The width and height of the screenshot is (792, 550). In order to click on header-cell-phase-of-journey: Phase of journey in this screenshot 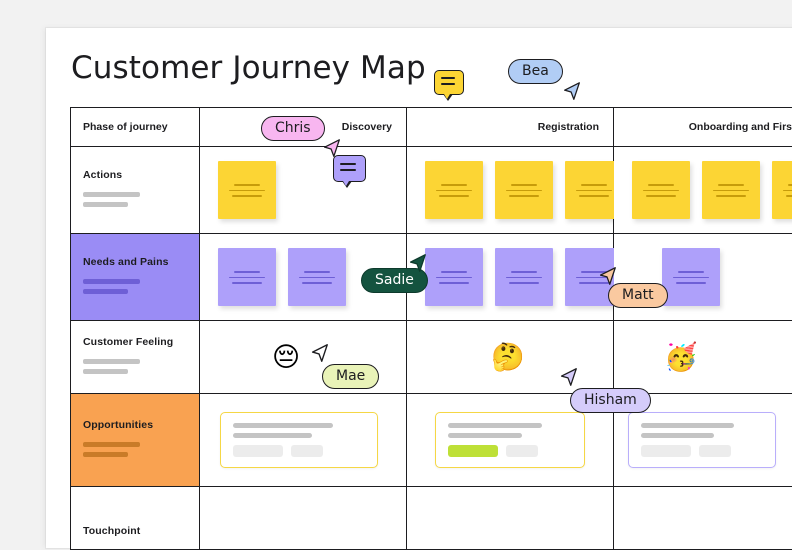, I will do `click(135, 127)`.